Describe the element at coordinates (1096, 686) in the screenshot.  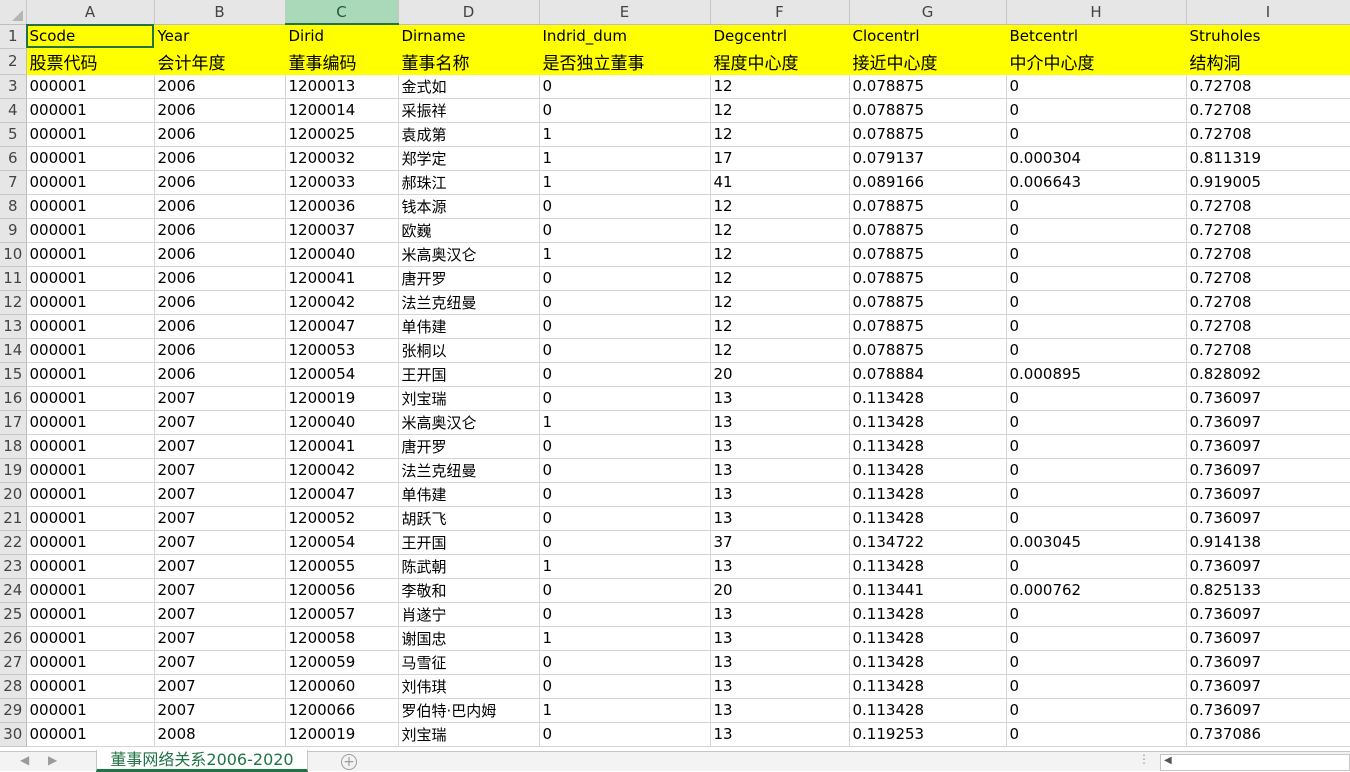
I see `cell-h28: 0` at that location.